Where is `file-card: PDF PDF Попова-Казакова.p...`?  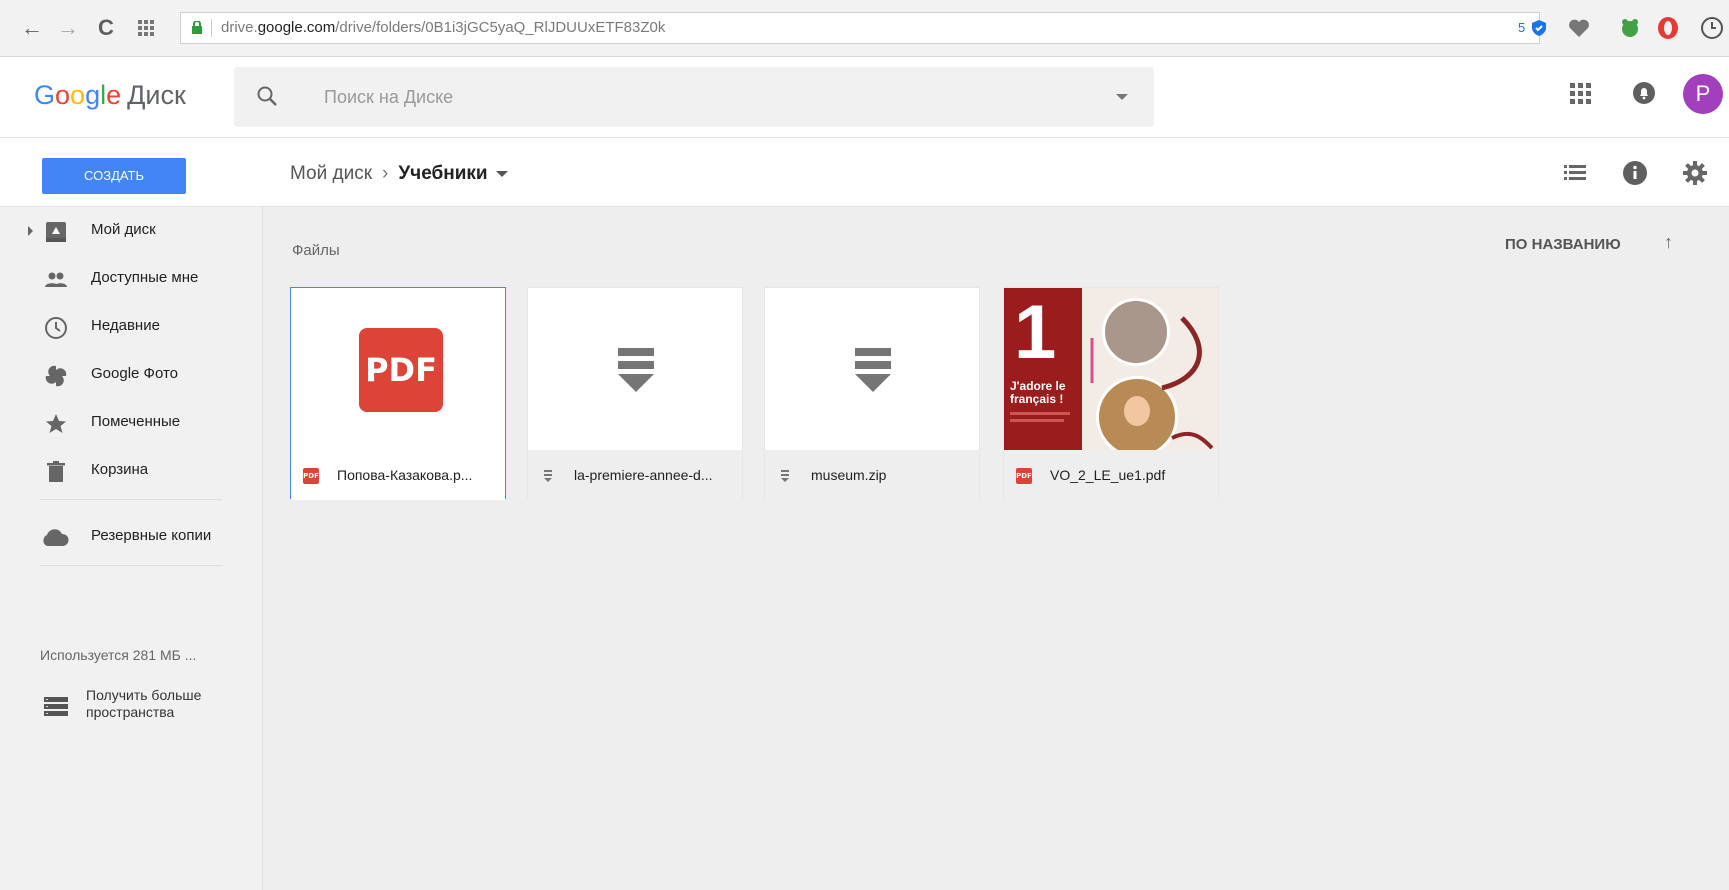
file-card: PDF PDF Попова-Казакова.p... is located at coordinates (398, 393).